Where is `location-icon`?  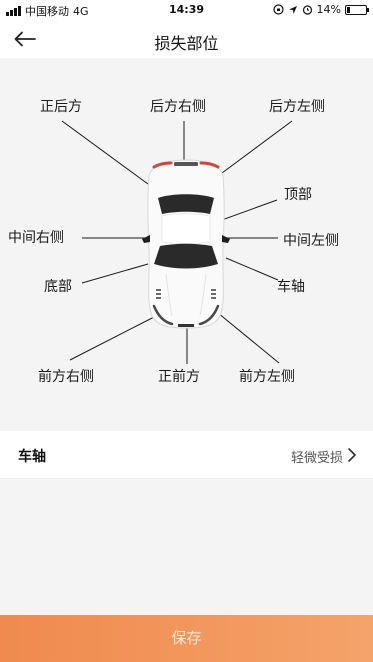
location-icon is located at coordinates (292, 9).